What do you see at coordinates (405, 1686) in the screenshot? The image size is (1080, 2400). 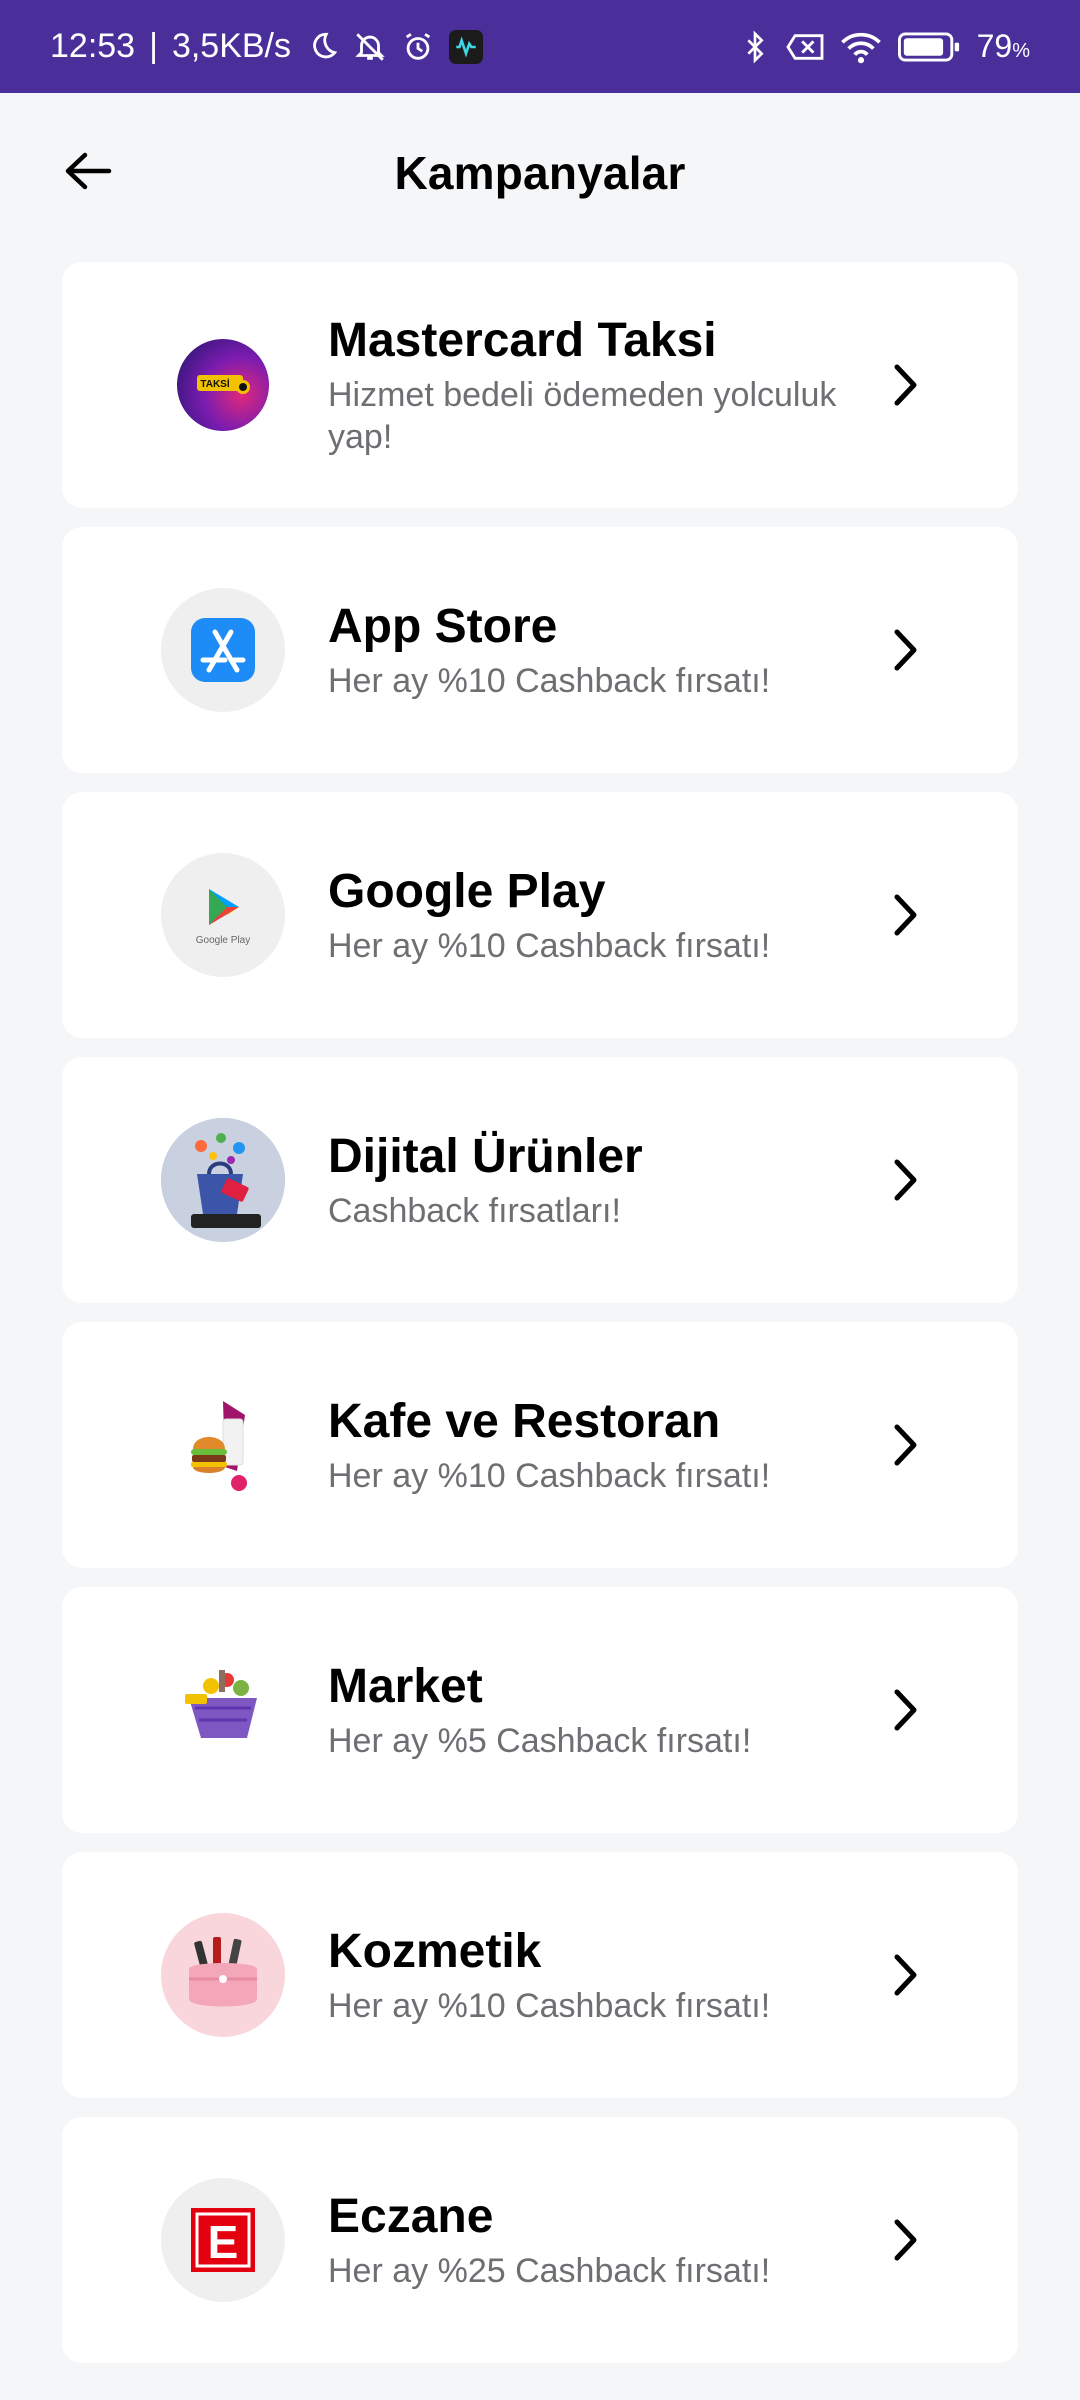 I see `campaign-title: Market` at bounding box center [405, 1686].